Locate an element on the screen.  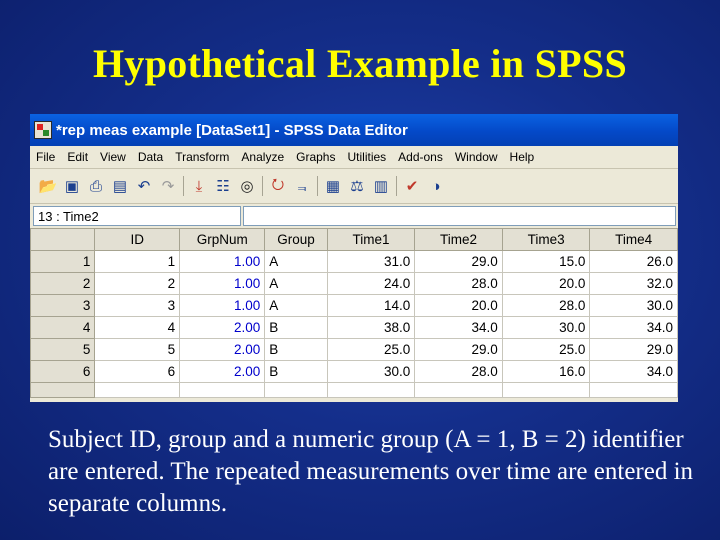
cell-time3: 16.0 is located at coordinates (546, 371).